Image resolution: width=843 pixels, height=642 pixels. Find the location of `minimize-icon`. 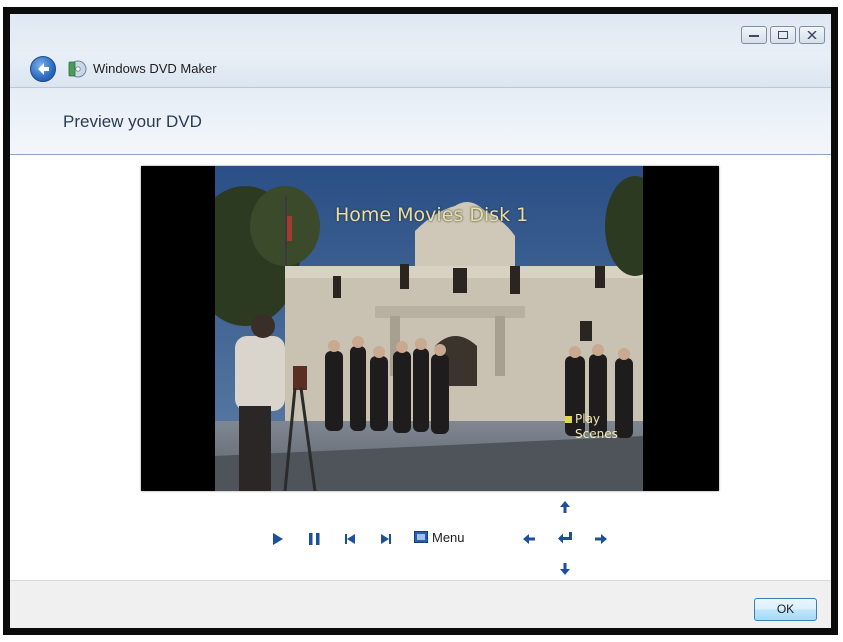

minimize-icon is located at coordinates (754, 34).